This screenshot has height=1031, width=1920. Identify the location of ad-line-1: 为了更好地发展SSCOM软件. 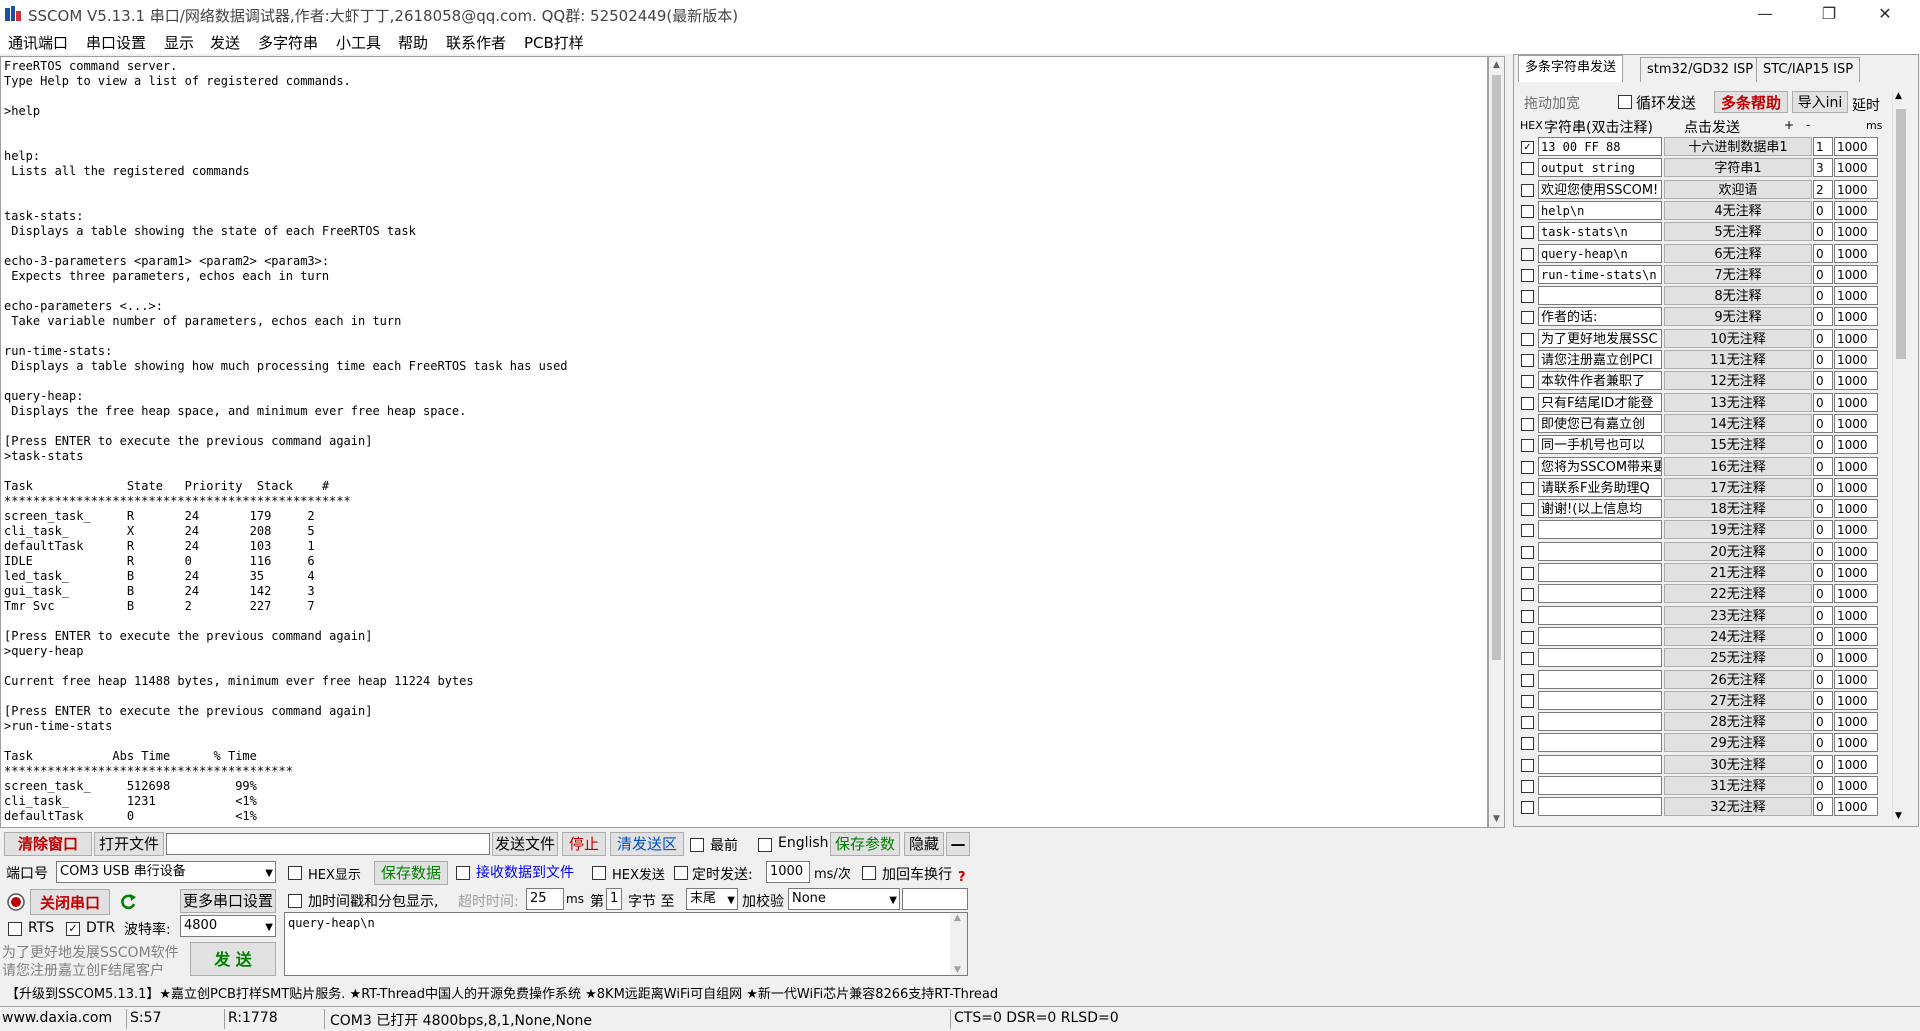
(90, 952).